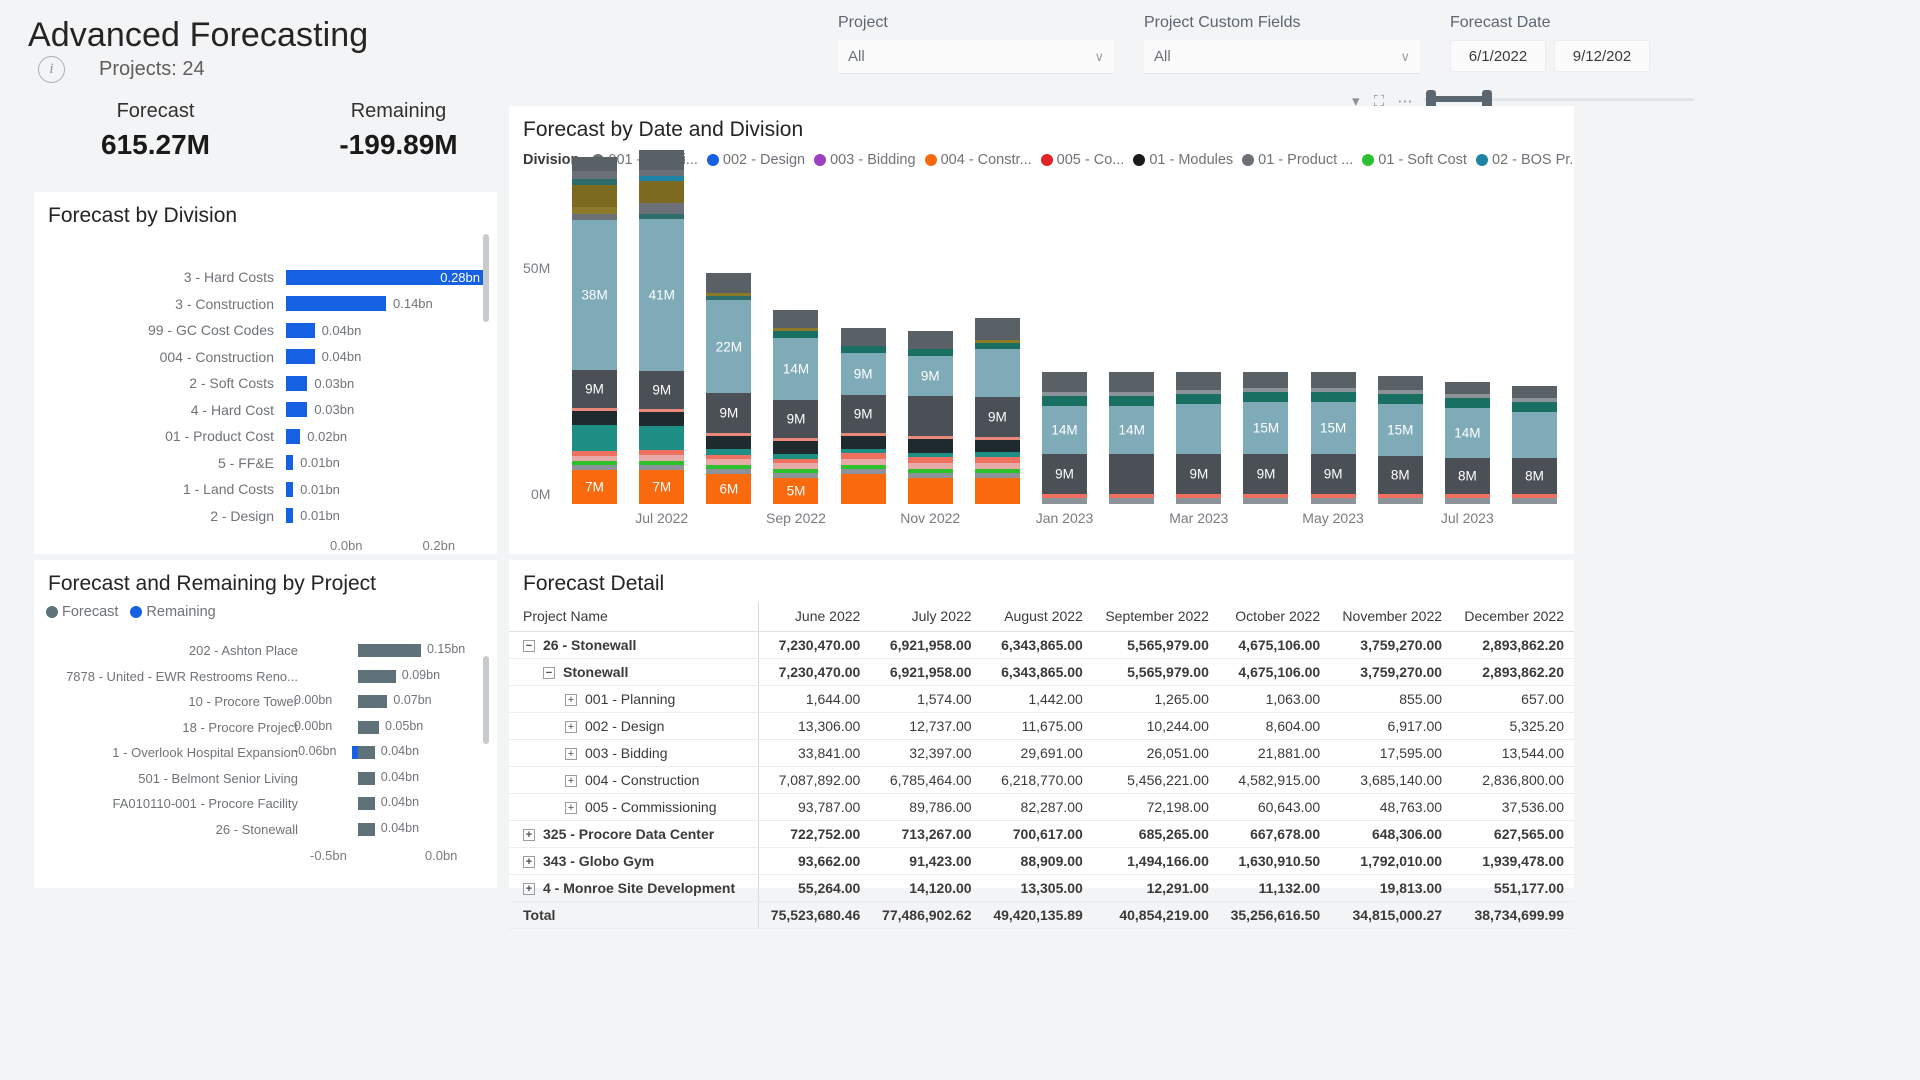  What do you see at coordinates (265, 410) in the screenshot?
I see `division-bar-row: 4 - Hard Cost 0.03bn` at bounding box center [265, 410].